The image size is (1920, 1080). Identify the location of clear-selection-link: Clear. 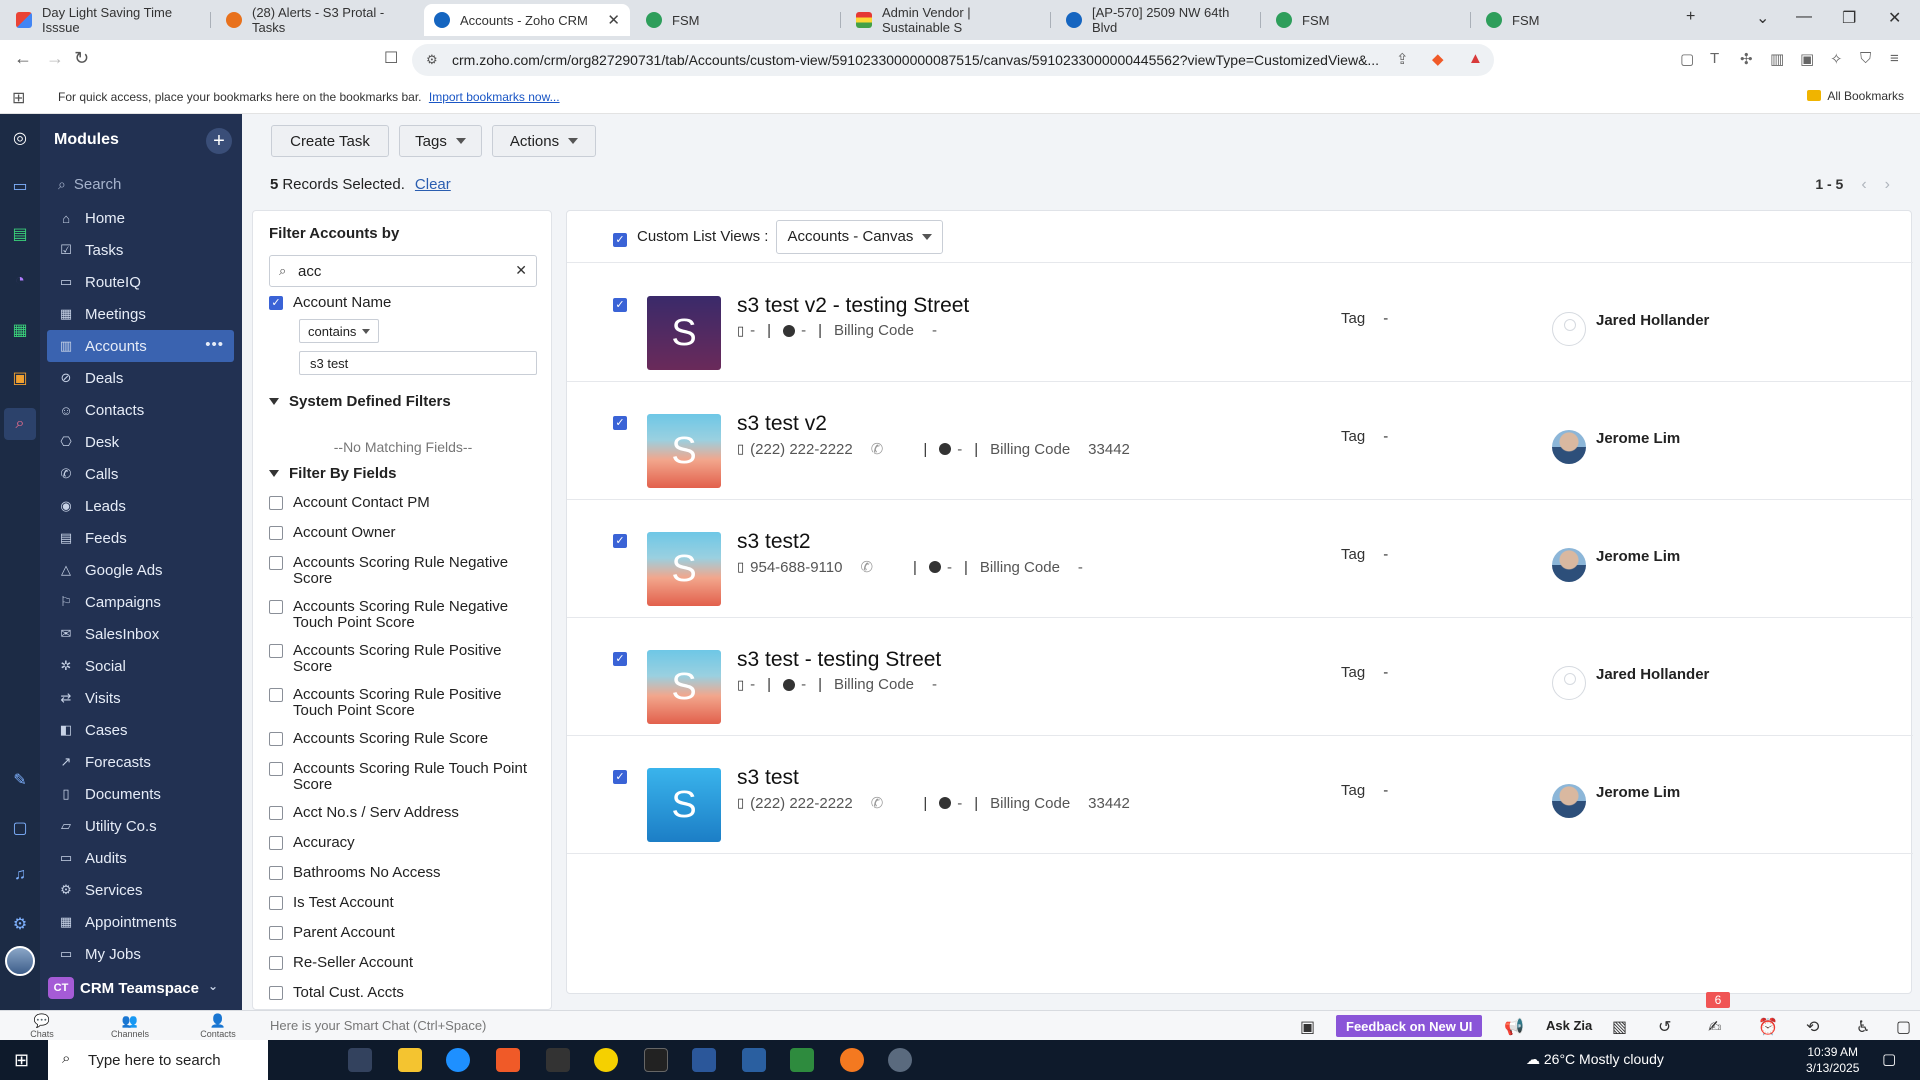
(433, 184).